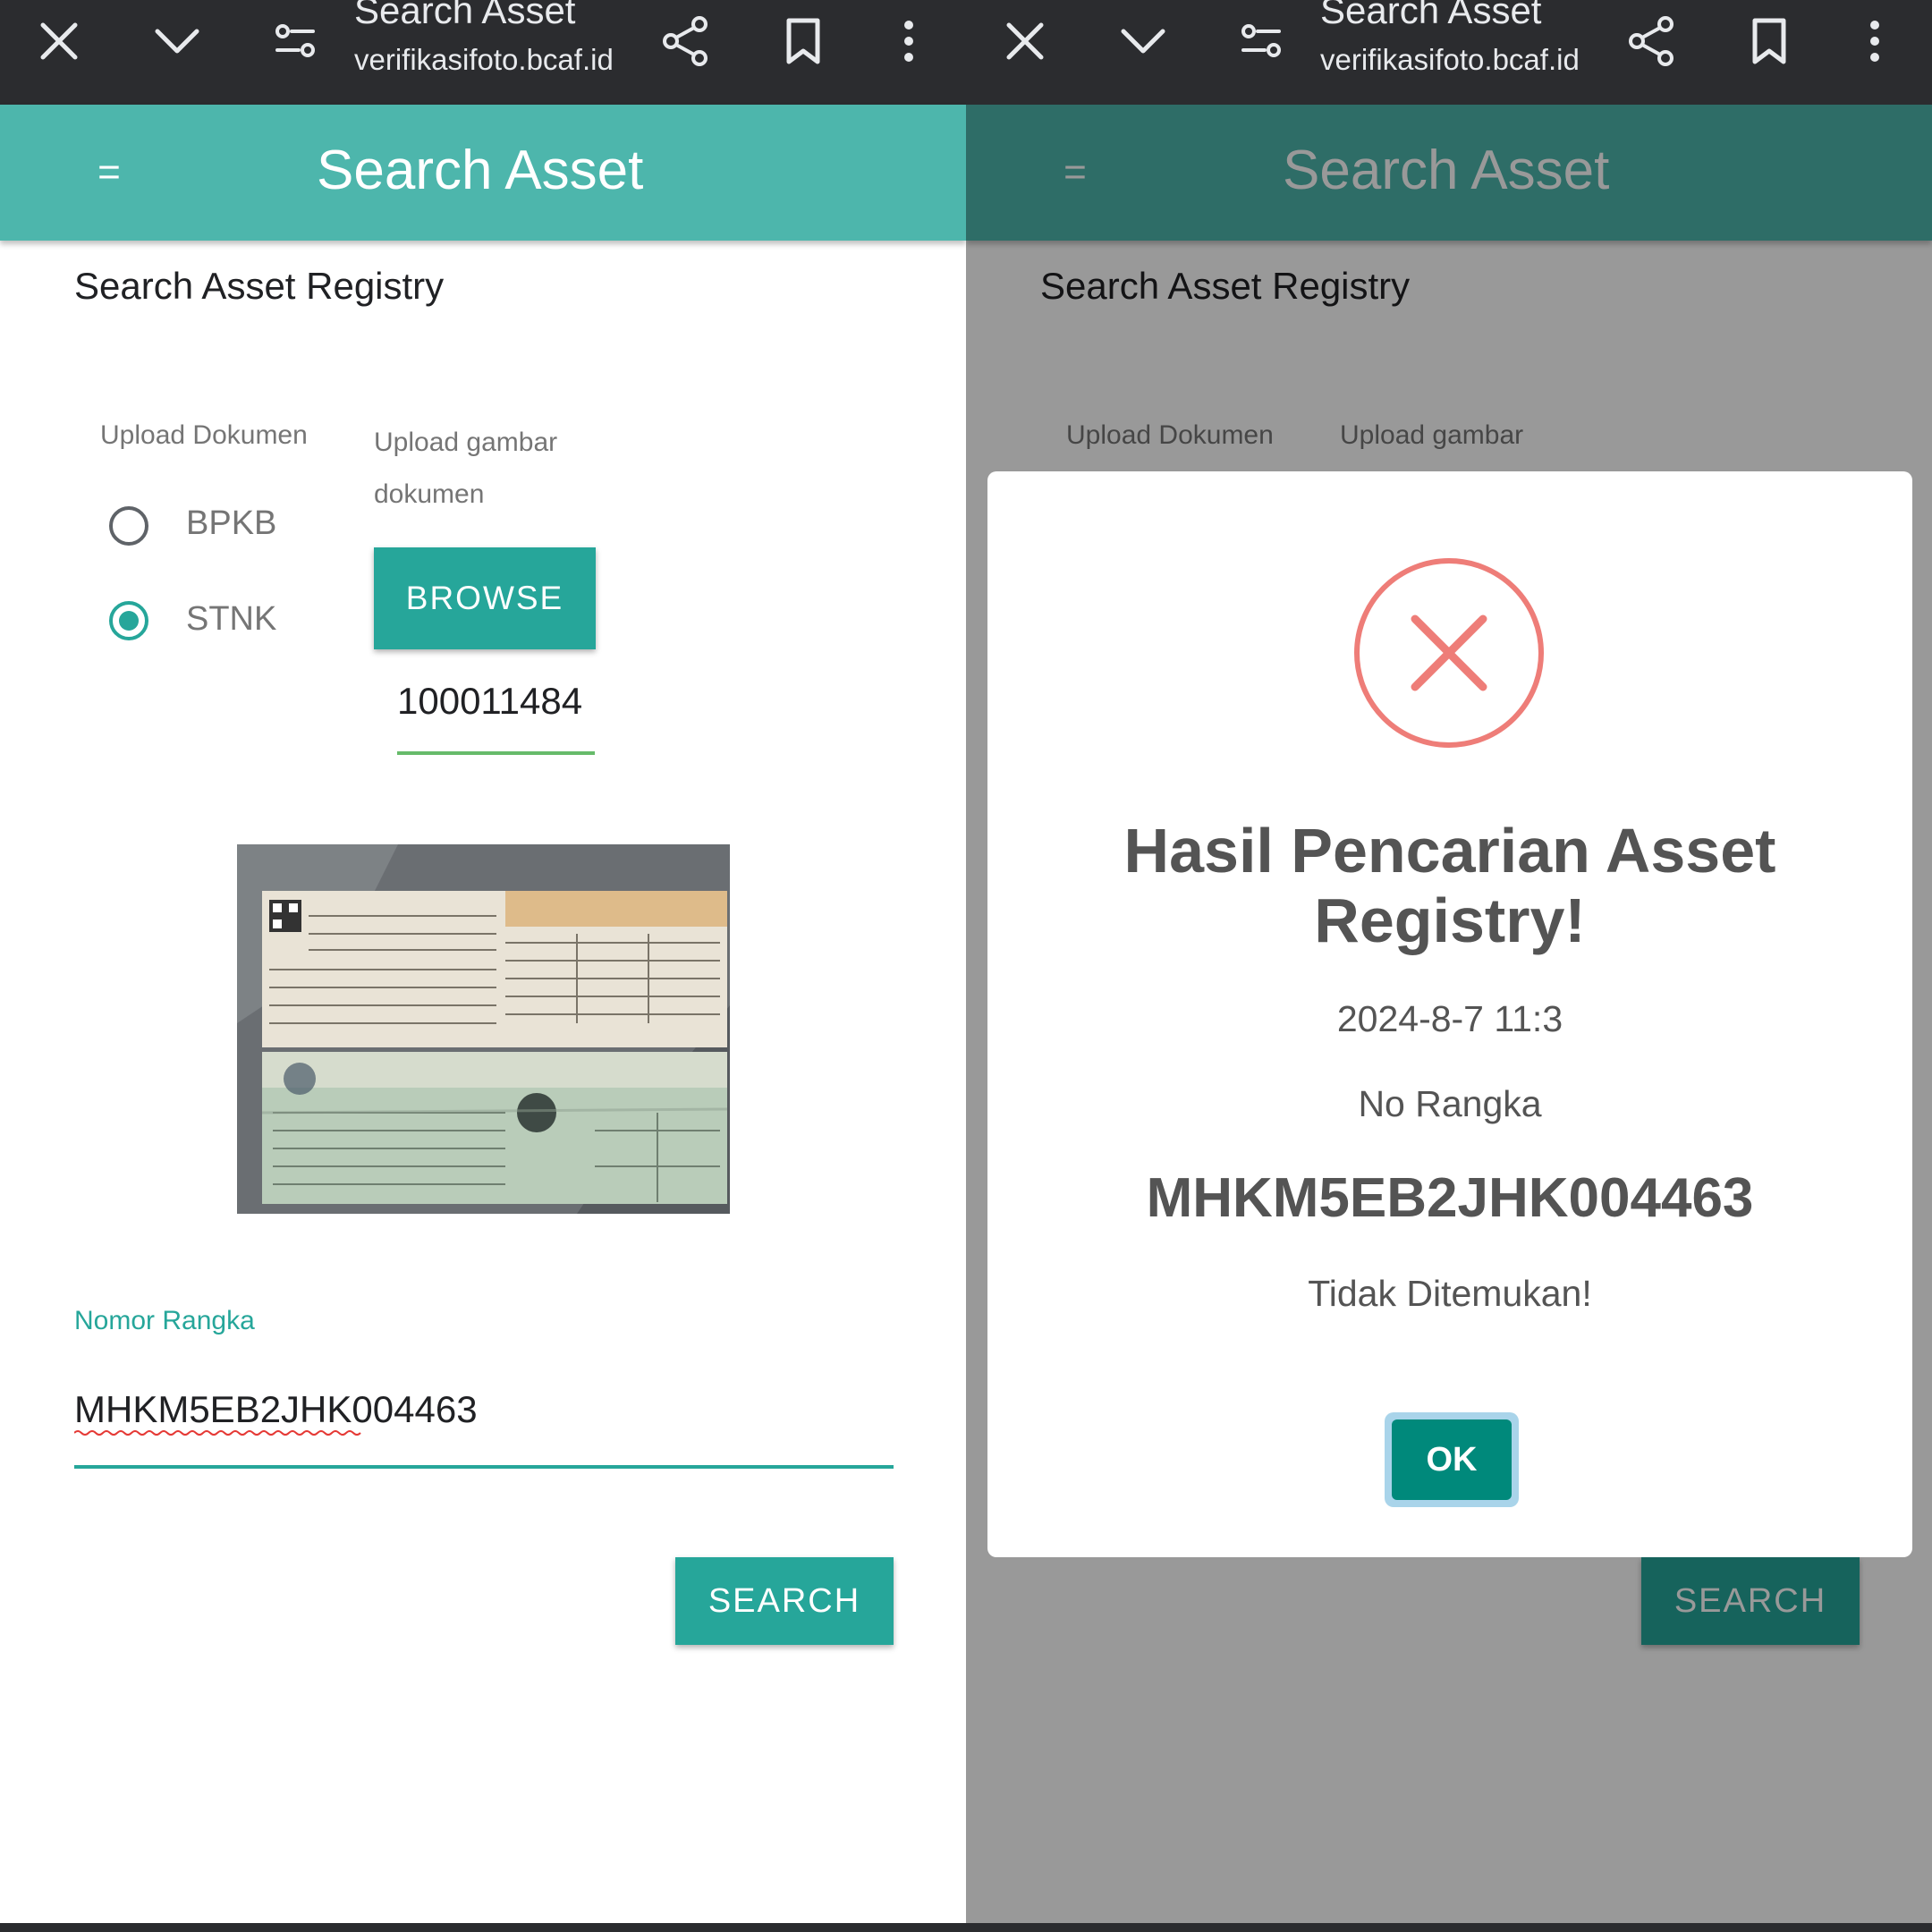 Image resolution: width=1932 pixels, height=1932 pixels. What do you see at coordinates (128, 620) in the screenshot?
I see `radio-stnk` at bounding box center [128, 620].